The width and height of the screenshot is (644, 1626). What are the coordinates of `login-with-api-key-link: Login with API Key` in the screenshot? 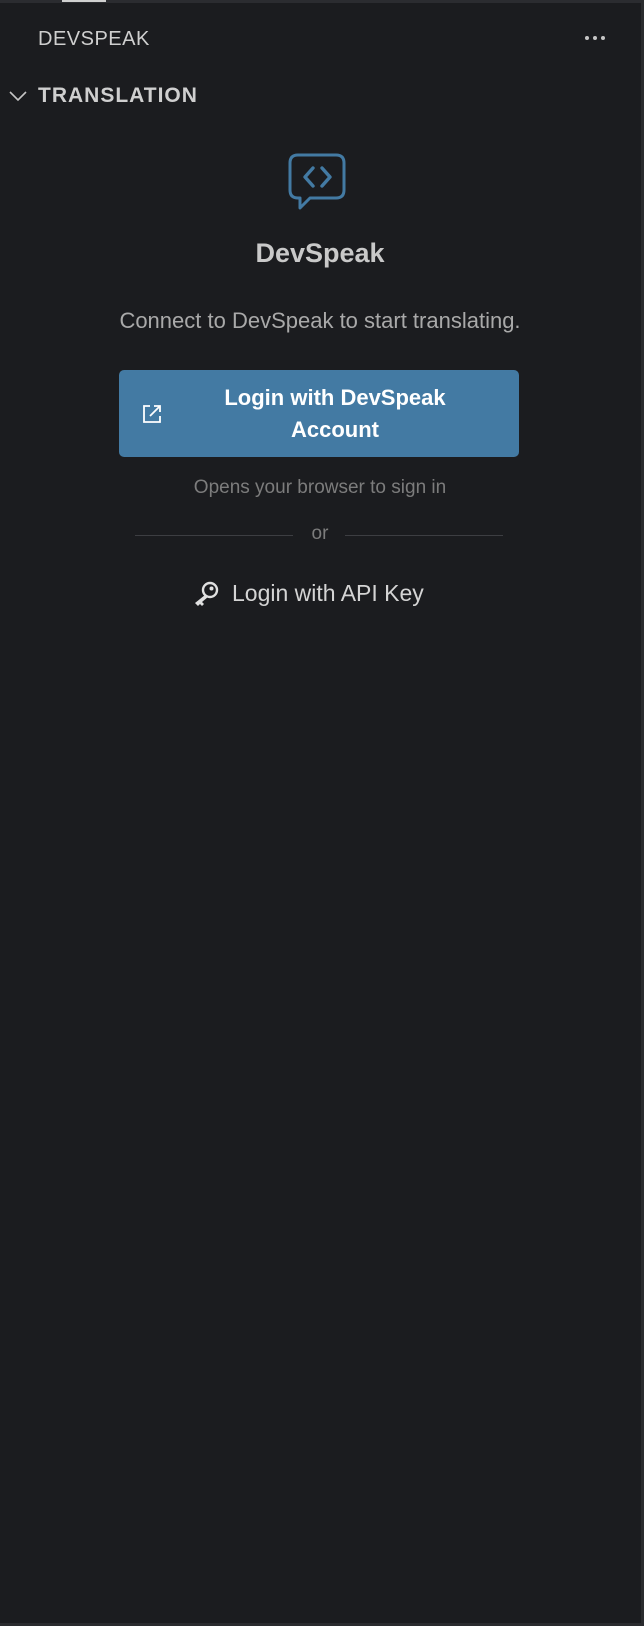 It's located at (325, 594).